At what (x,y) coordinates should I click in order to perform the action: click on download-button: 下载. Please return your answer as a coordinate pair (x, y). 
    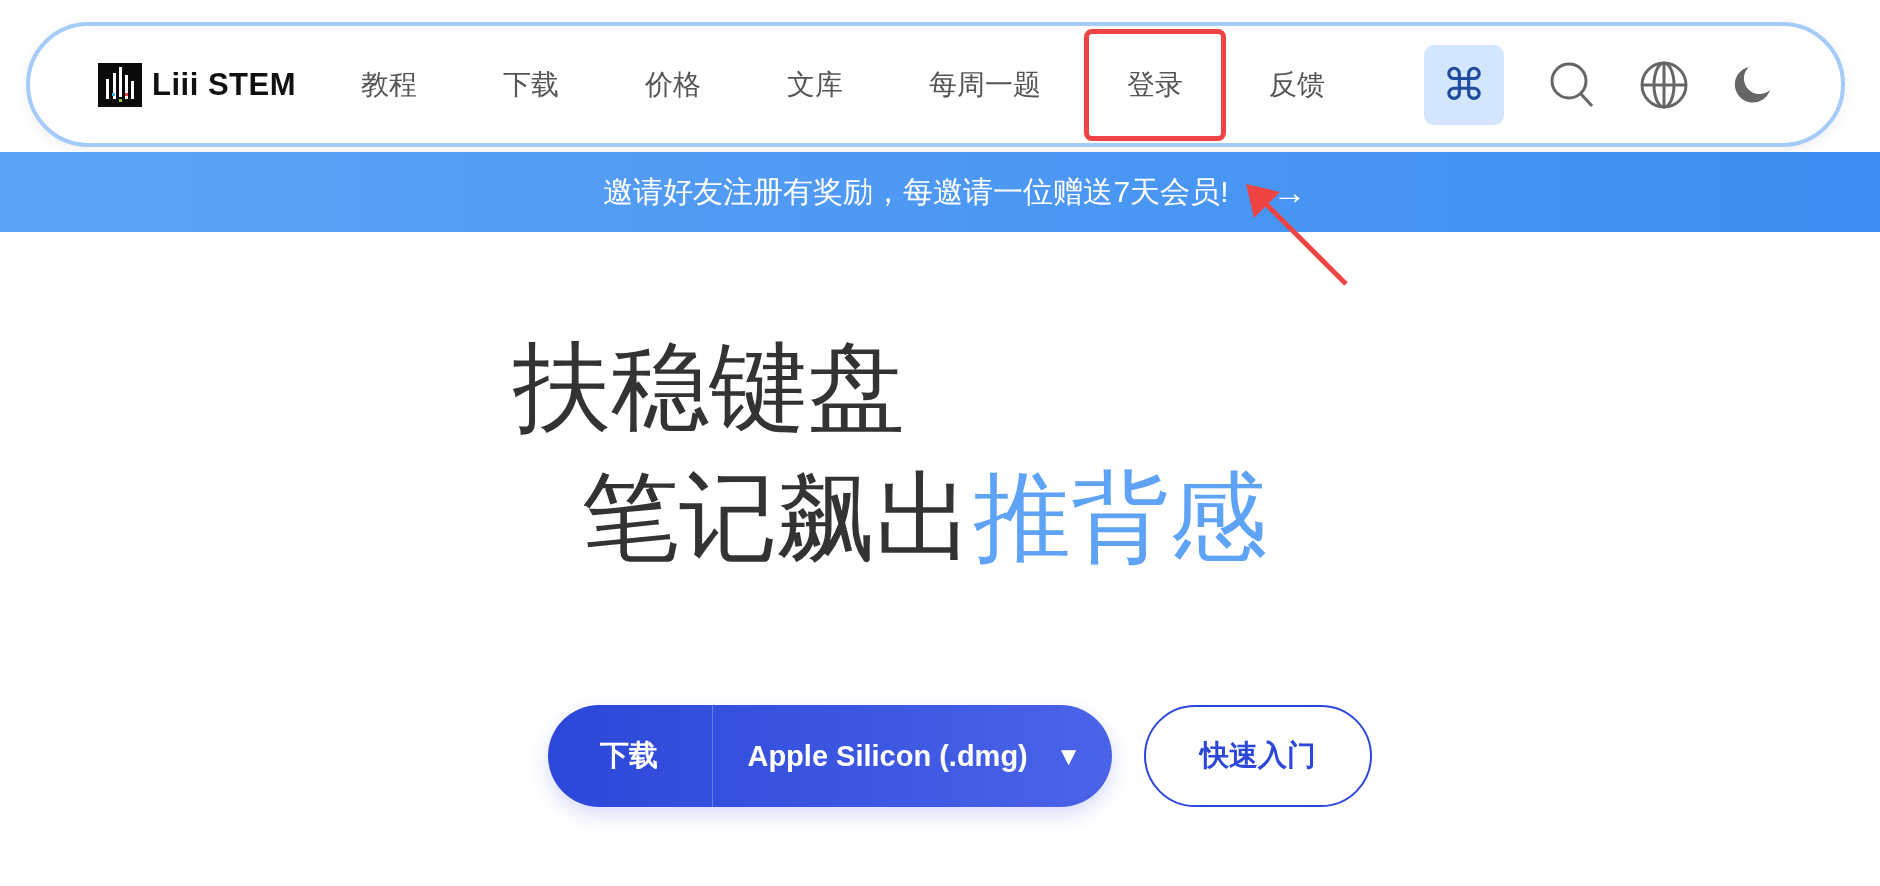
    Looking at the image, I should click on (631, 756).